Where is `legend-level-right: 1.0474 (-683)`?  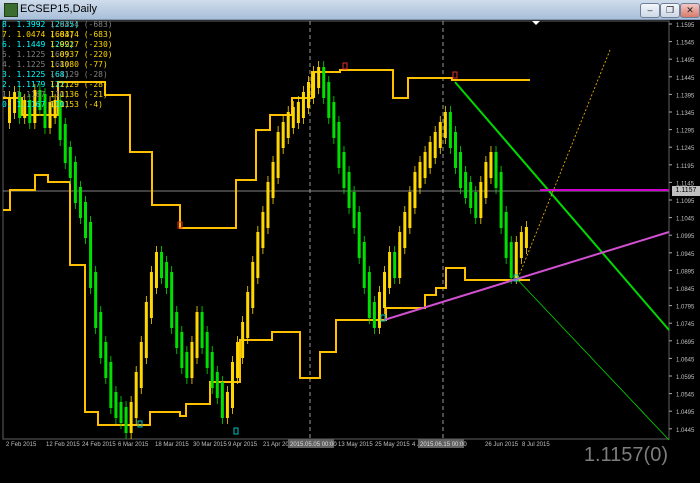
legend-level-right: 1.0474 (-683) is located at coordinates (81, 24).